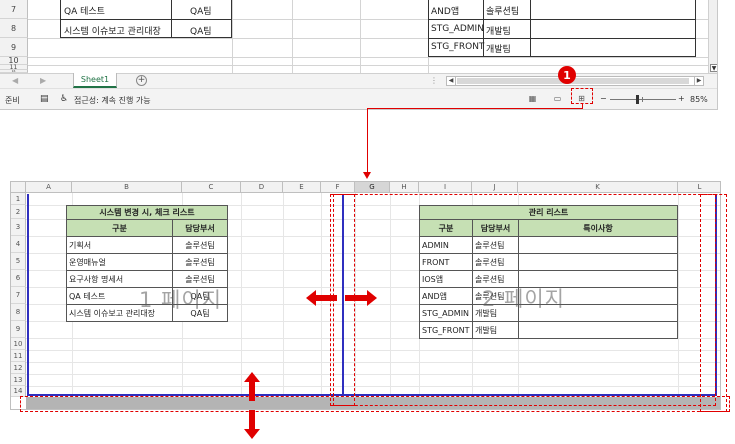 The width and height of the screenshot is (735, 444). Describe the element at coordinates (567, 75) in the screenshot. I see `step-badge: 1` at that location.